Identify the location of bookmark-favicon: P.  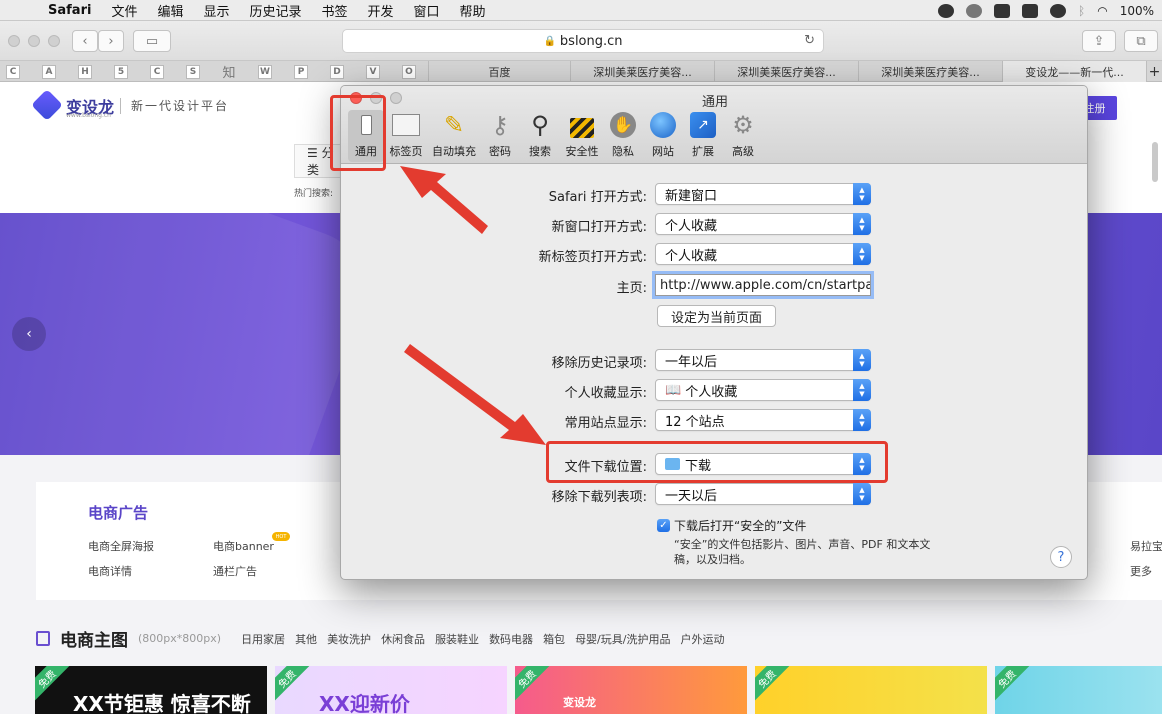
(301, 71).